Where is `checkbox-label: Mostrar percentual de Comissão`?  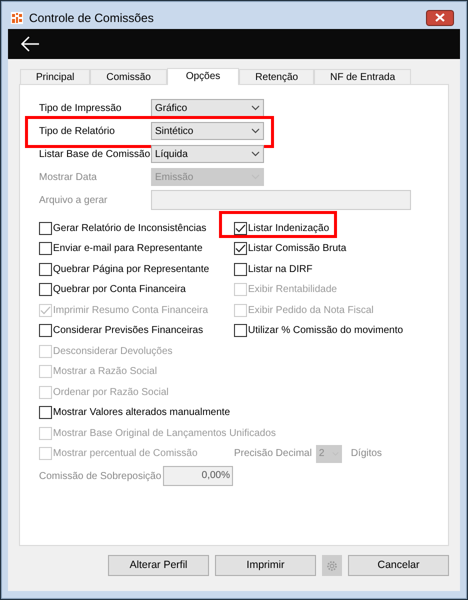 checkbox-label: Mostrar percentual de Comissão is located at coordinates (125, 454).